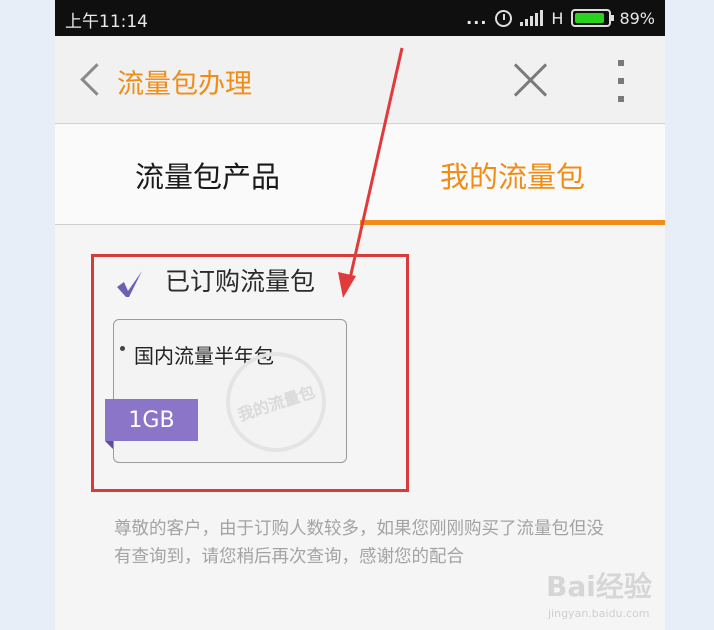 The height and width of the screenshot is (630, 714). I want to click on package-size-badge: 1GB, so click(151, 420).